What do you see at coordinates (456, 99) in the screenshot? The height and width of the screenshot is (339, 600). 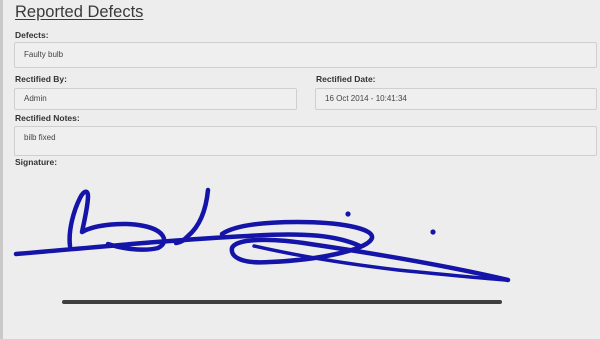 I see `rectified-date-field: 16 Oct 2014 - 10:41:34` at bounding box center [456, 99].